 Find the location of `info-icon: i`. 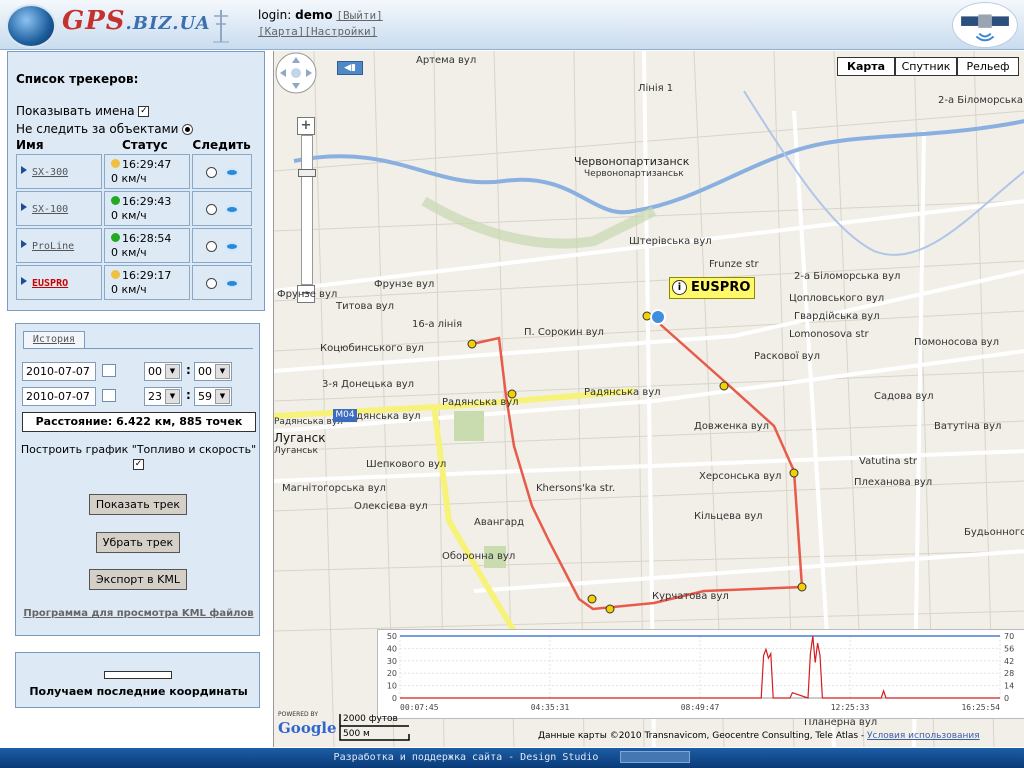

info-icon: i is located at coordinates (679, 287).